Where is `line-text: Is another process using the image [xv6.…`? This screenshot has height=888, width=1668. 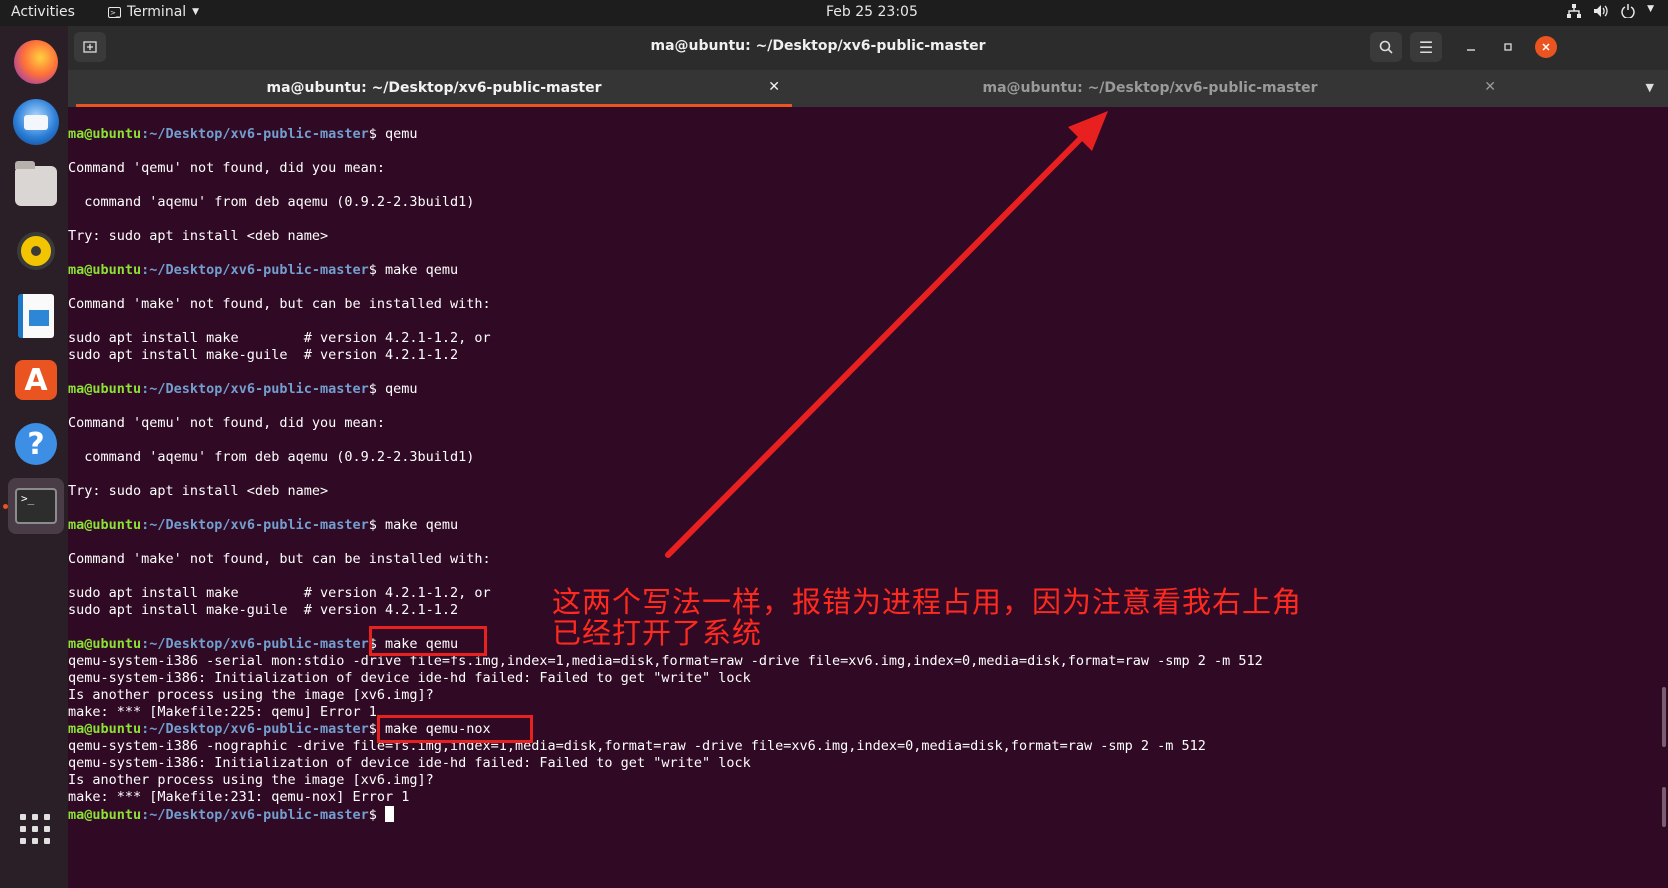
line-text: Is another process using the image [xv6.… is located at coordinates (251, 780).